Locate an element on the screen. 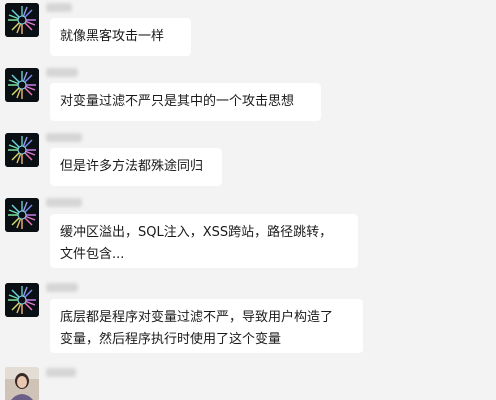 The height and width of the screenshot is (400, 496). message-bubble: 就像黑客攻击一样 is located at coordinates (120, 37).